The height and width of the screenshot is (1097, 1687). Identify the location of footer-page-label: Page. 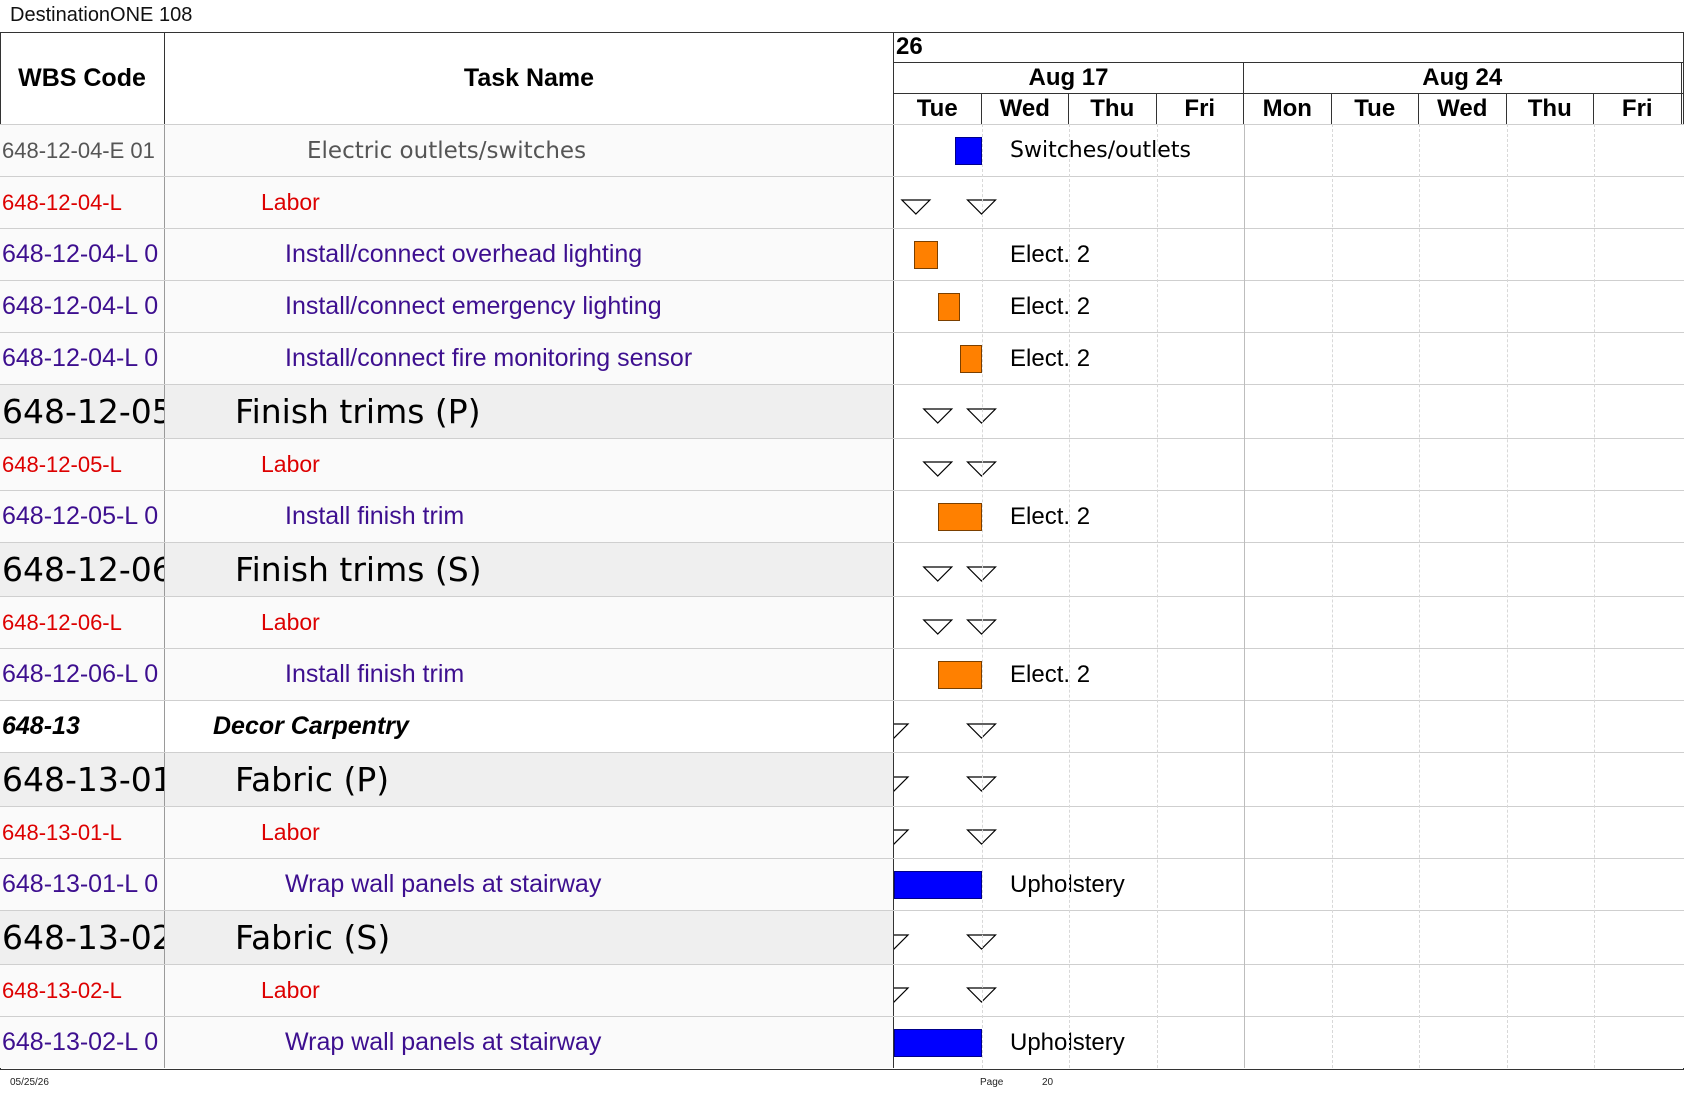
(992, 1082).